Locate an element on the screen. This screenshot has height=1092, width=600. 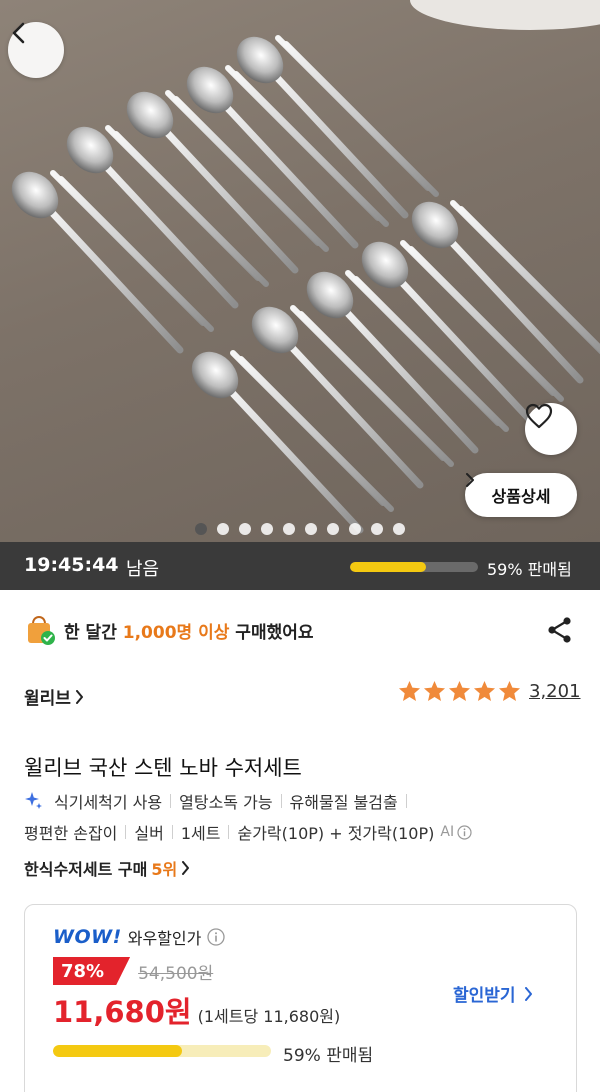
get-discount-button: 할인받기 is located at coordinates (493, 993).